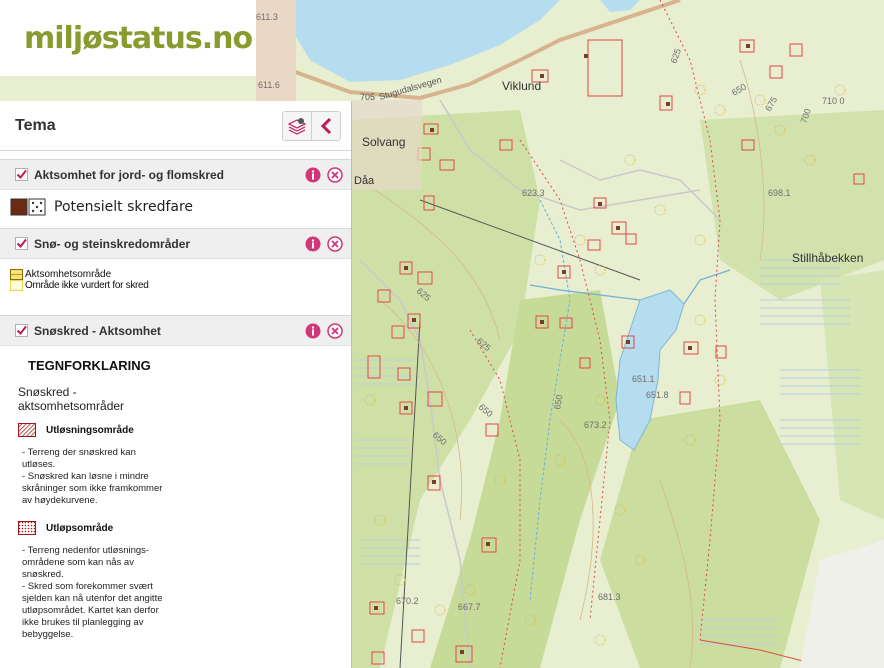 Image resolution: width=884 pixels, height=668 pixels. Describe the element at coordinates (643, 379) in the screenshot. I see `elevation-label: 651.1` at that location.